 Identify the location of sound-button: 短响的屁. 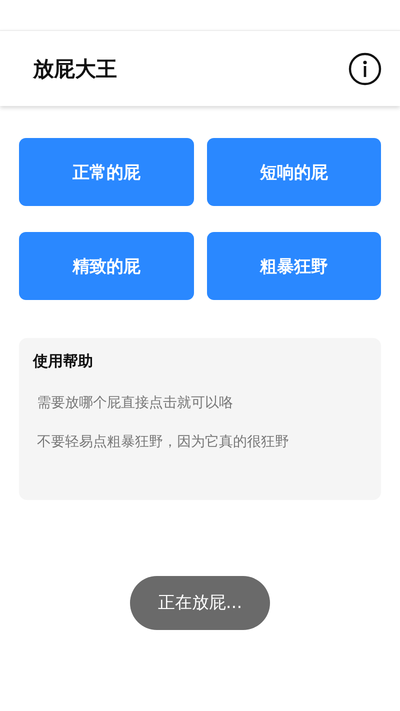
(293, 172).